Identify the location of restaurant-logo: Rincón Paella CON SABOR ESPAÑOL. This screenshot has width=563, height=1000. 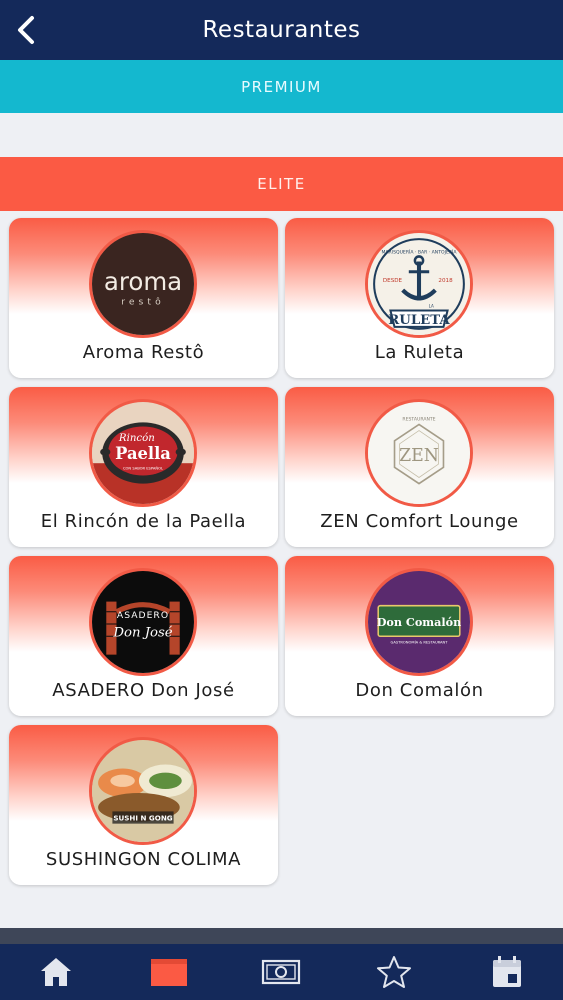
(143, 453).